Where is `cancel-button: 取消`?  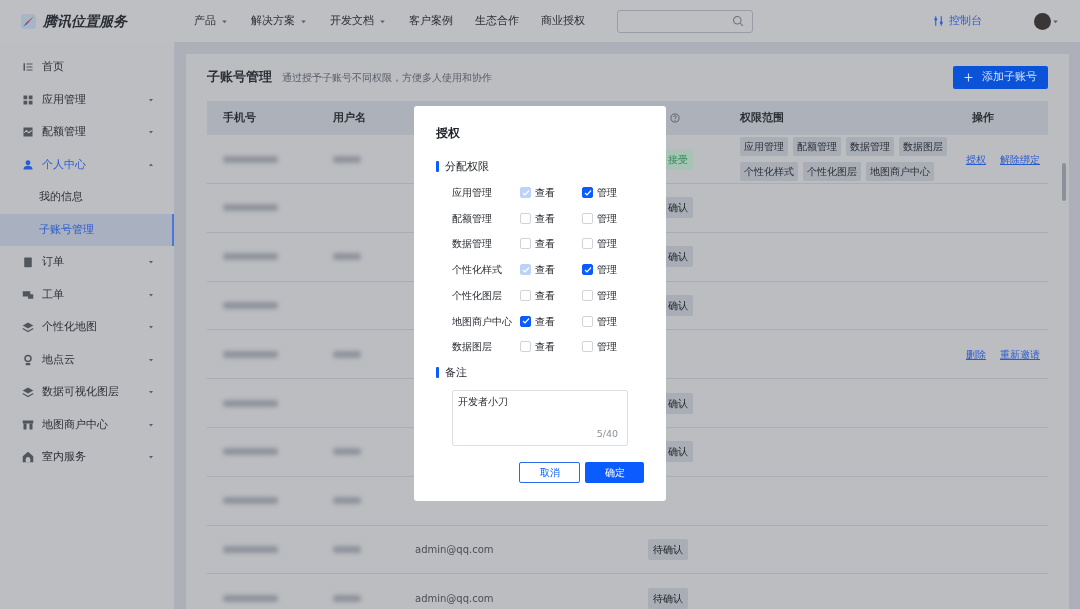
cancel-button: 取消 is located at coordinates (549, 473).